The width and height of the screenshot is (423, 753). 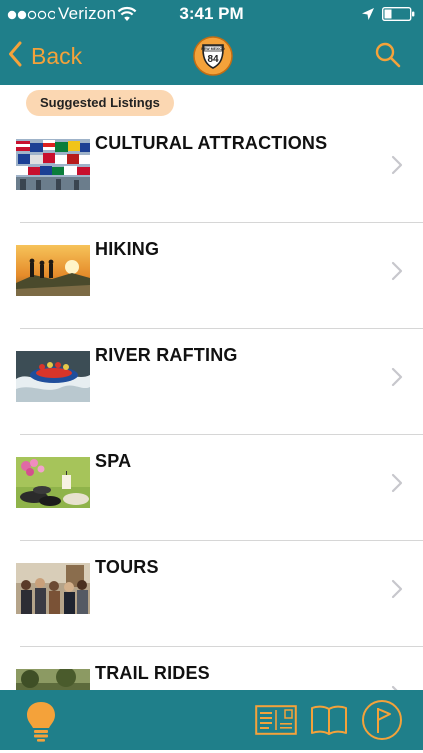 I want to click on suggested-listings-label: Suggested Listings, so click(x=100, y=103).